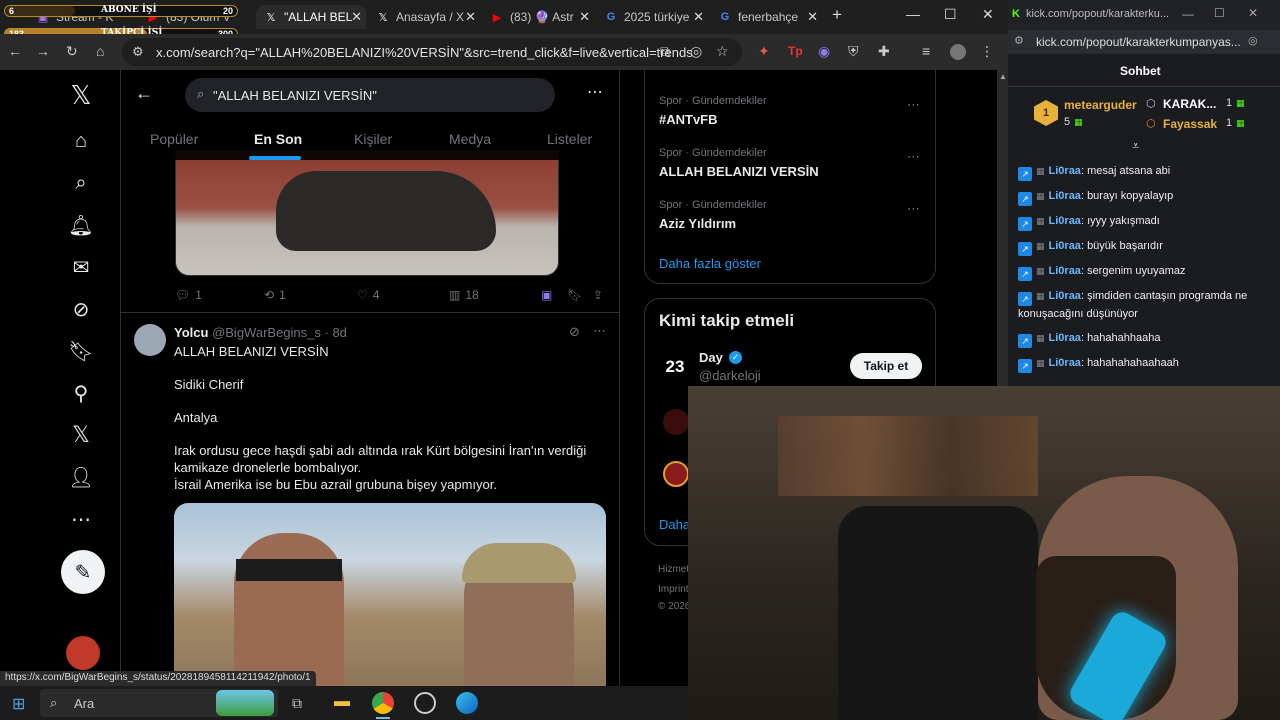 Image resolution: width=1280 pixels, height=720 pixels. Describe the element at coordinates (656, 17) in the screenshot. I see `tab-google-1: G 2025 türkiye ✕` at that location.